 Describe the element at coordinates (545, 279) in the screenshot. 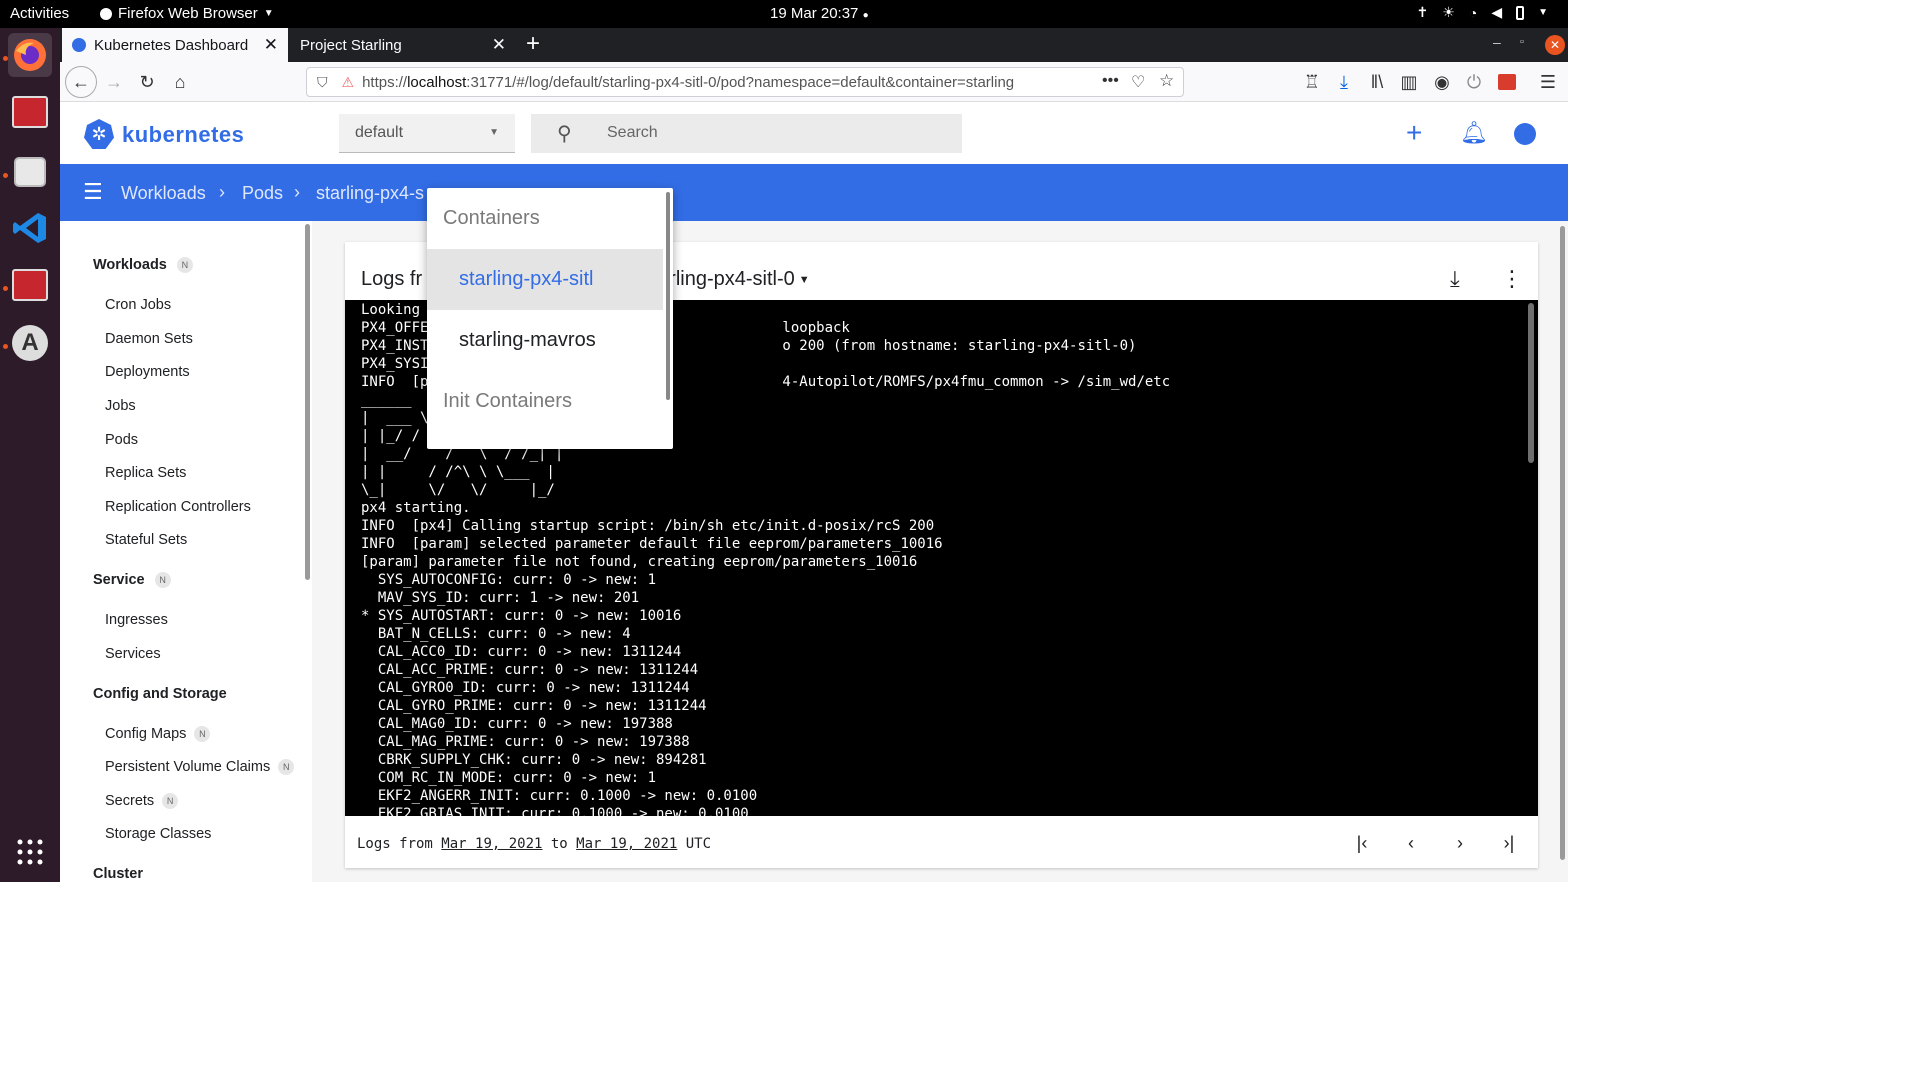

I see `menu-item-starling-px4-sitl: starling-px4-sitl` at that location.